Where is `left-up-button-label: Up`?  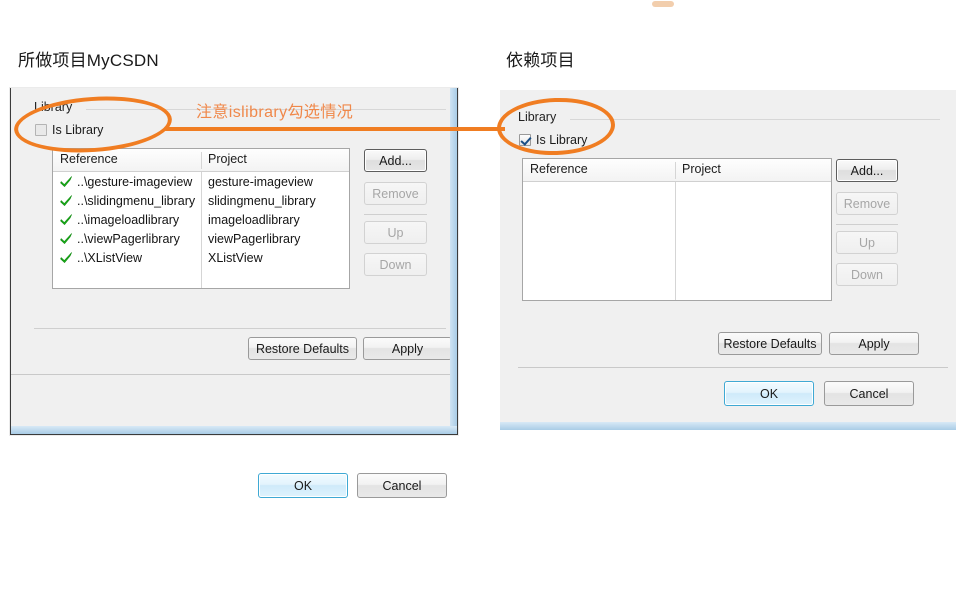 left-up-button-label: Up is located at coordinates (395, 232).